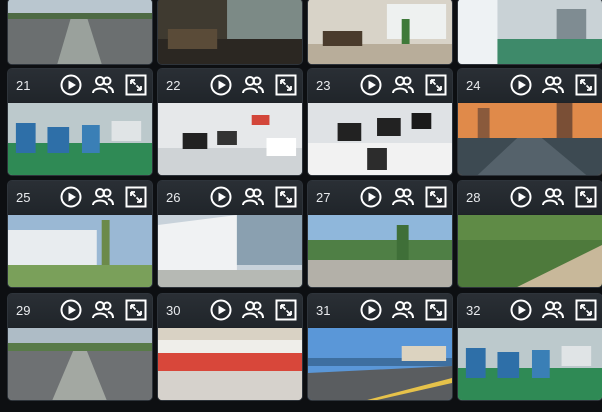  I want to click on camera-tile-31: 31, so click(380, 347).